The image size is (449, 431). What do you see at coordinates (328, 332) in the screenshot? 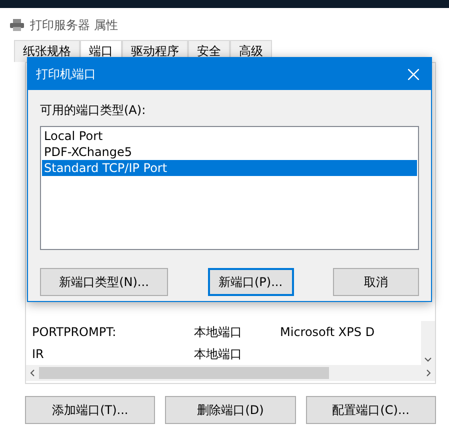
I see `table-cell-text: Microsoft XPS D` at bounding box center [328, 332].